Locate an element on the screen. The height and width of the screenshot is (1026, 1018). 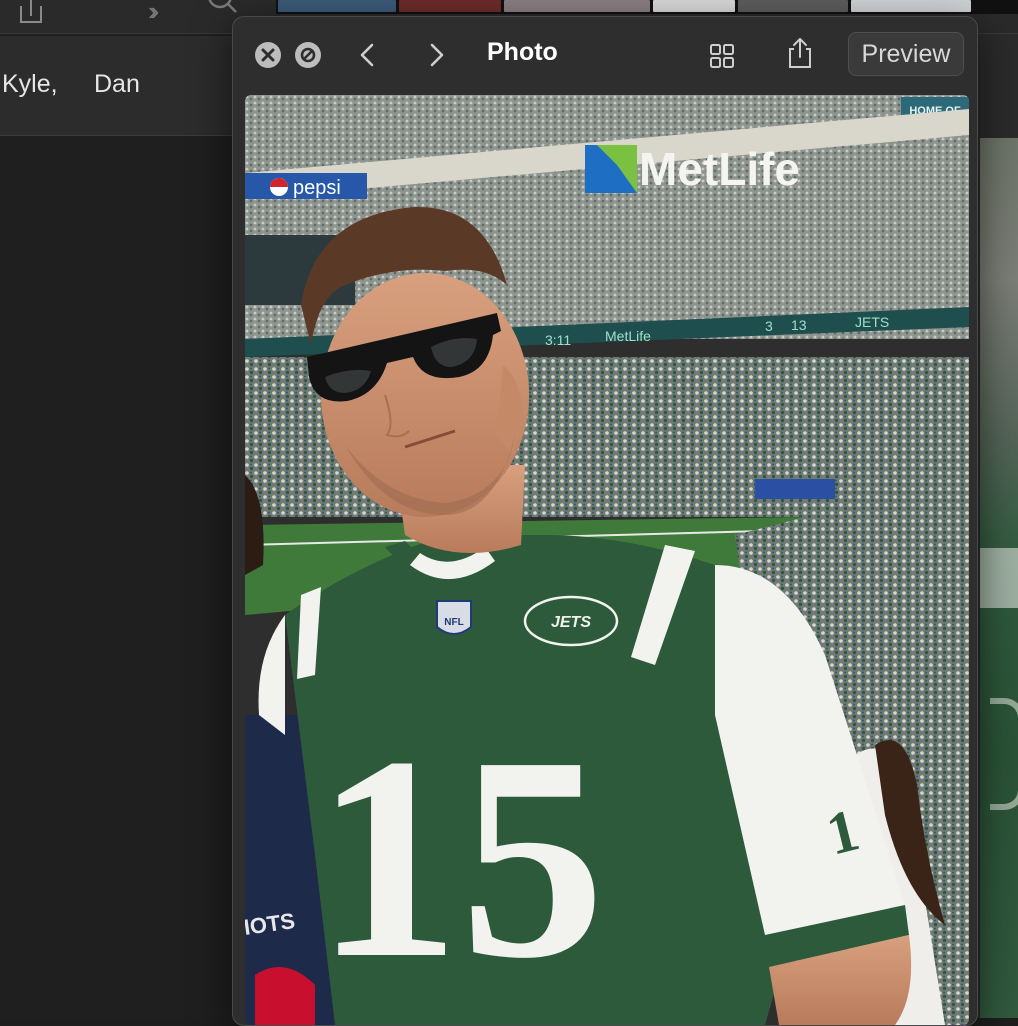
ribbon-score: 3 is located at coordinates (769, 326).